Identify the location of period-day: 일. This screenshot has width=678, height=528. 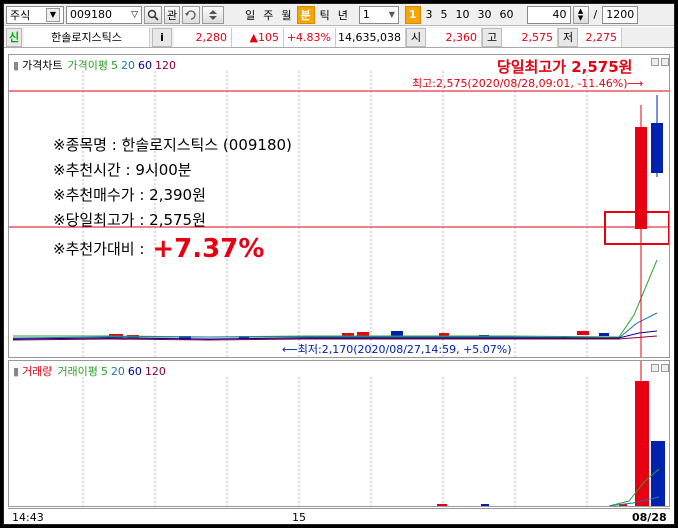
(250, 15).